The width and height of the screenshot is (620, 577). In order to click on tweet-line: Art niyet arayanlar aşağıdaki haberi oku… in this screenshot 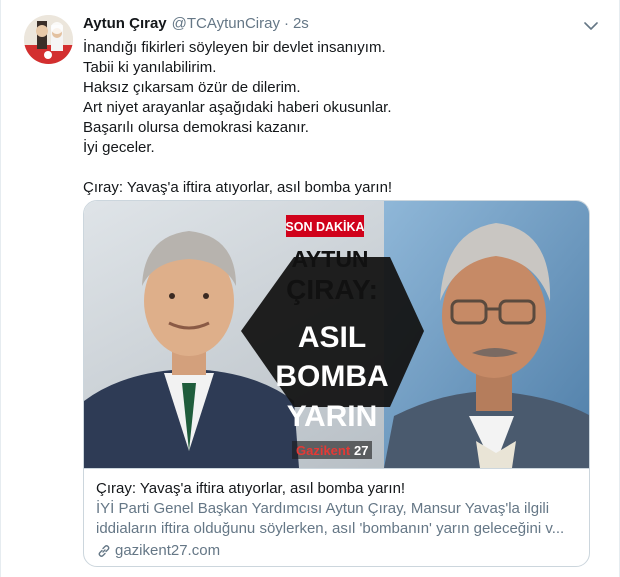, I will do `click(237, 107)`.